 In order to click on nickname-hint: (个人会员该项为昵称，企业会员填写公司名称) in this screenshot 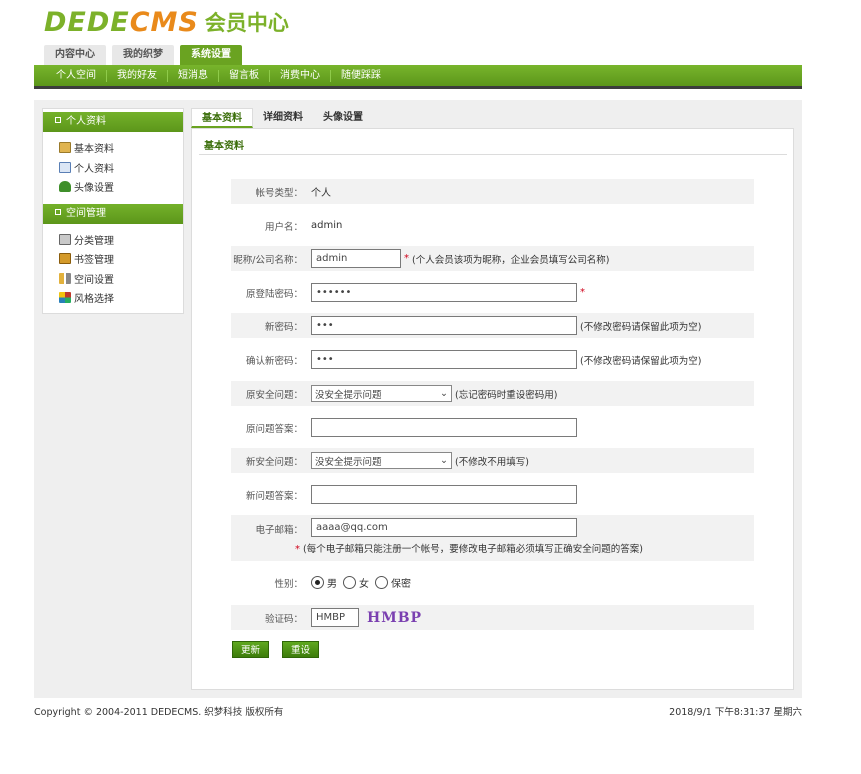, I will do `click(511, 260)`.